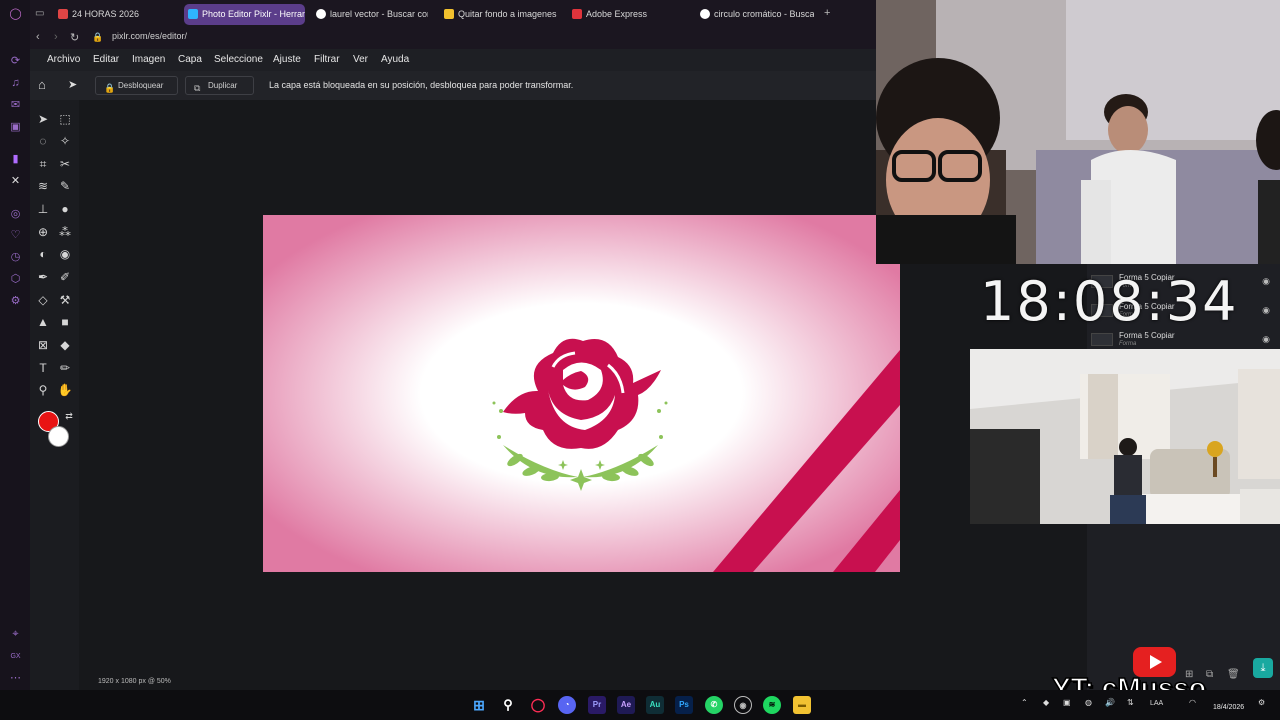 The image size is (1280, 720). What do you see at coordinates (69, 416) in the screenshot?
I see `swap-colors-icon: ⇄` at bounding box center [69, 416].